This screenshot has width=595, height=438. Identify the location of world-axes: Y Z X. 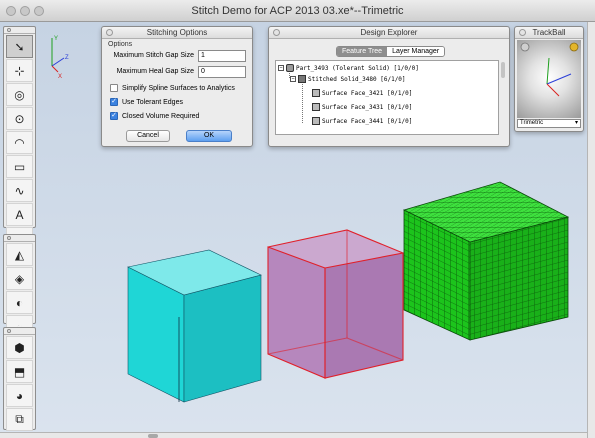
(60, 58).